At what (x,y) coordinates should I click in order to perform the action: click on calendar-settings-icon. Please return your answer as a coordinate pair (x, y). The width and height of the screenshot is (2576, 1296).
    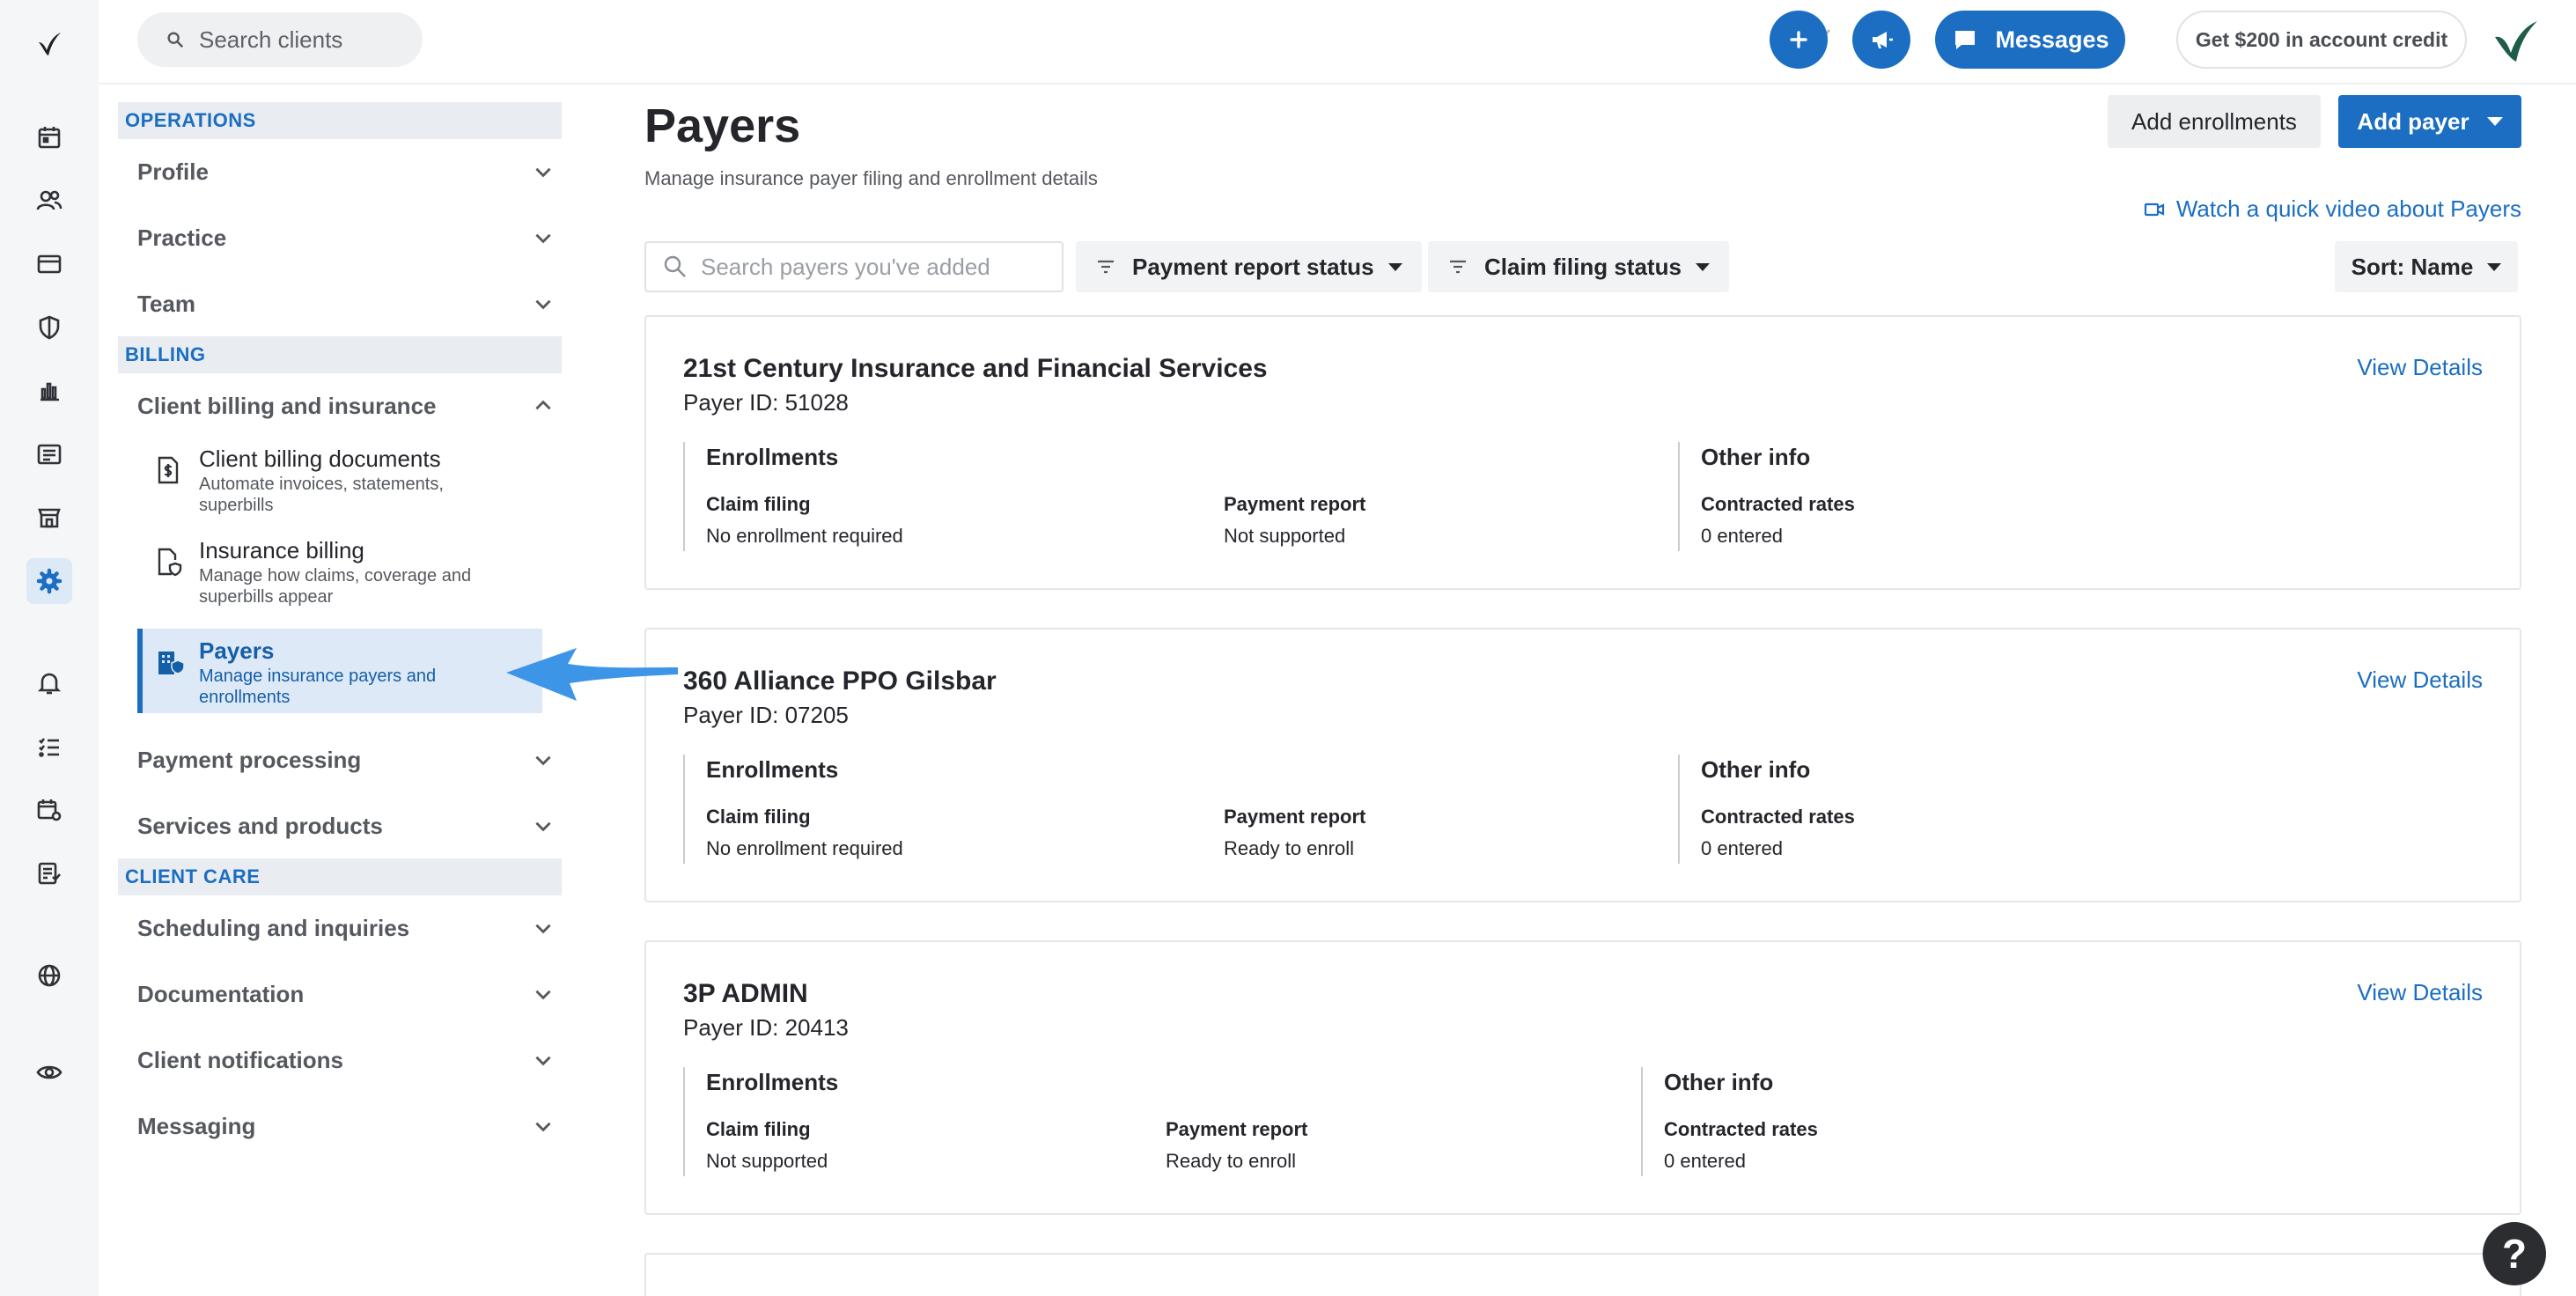
    Looking at the image, I should click on (49, 810).